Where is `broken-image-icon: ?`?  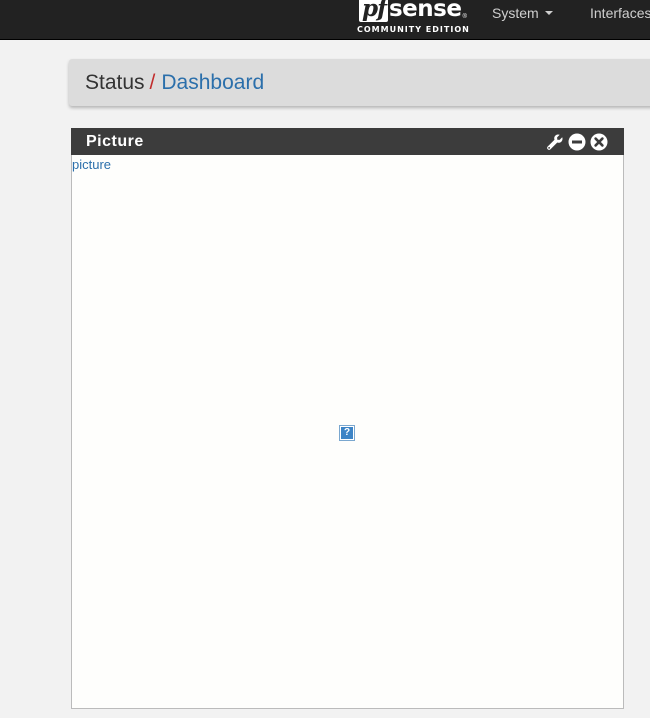
broken-image-icon: ? is located at coordinates (347, 433).